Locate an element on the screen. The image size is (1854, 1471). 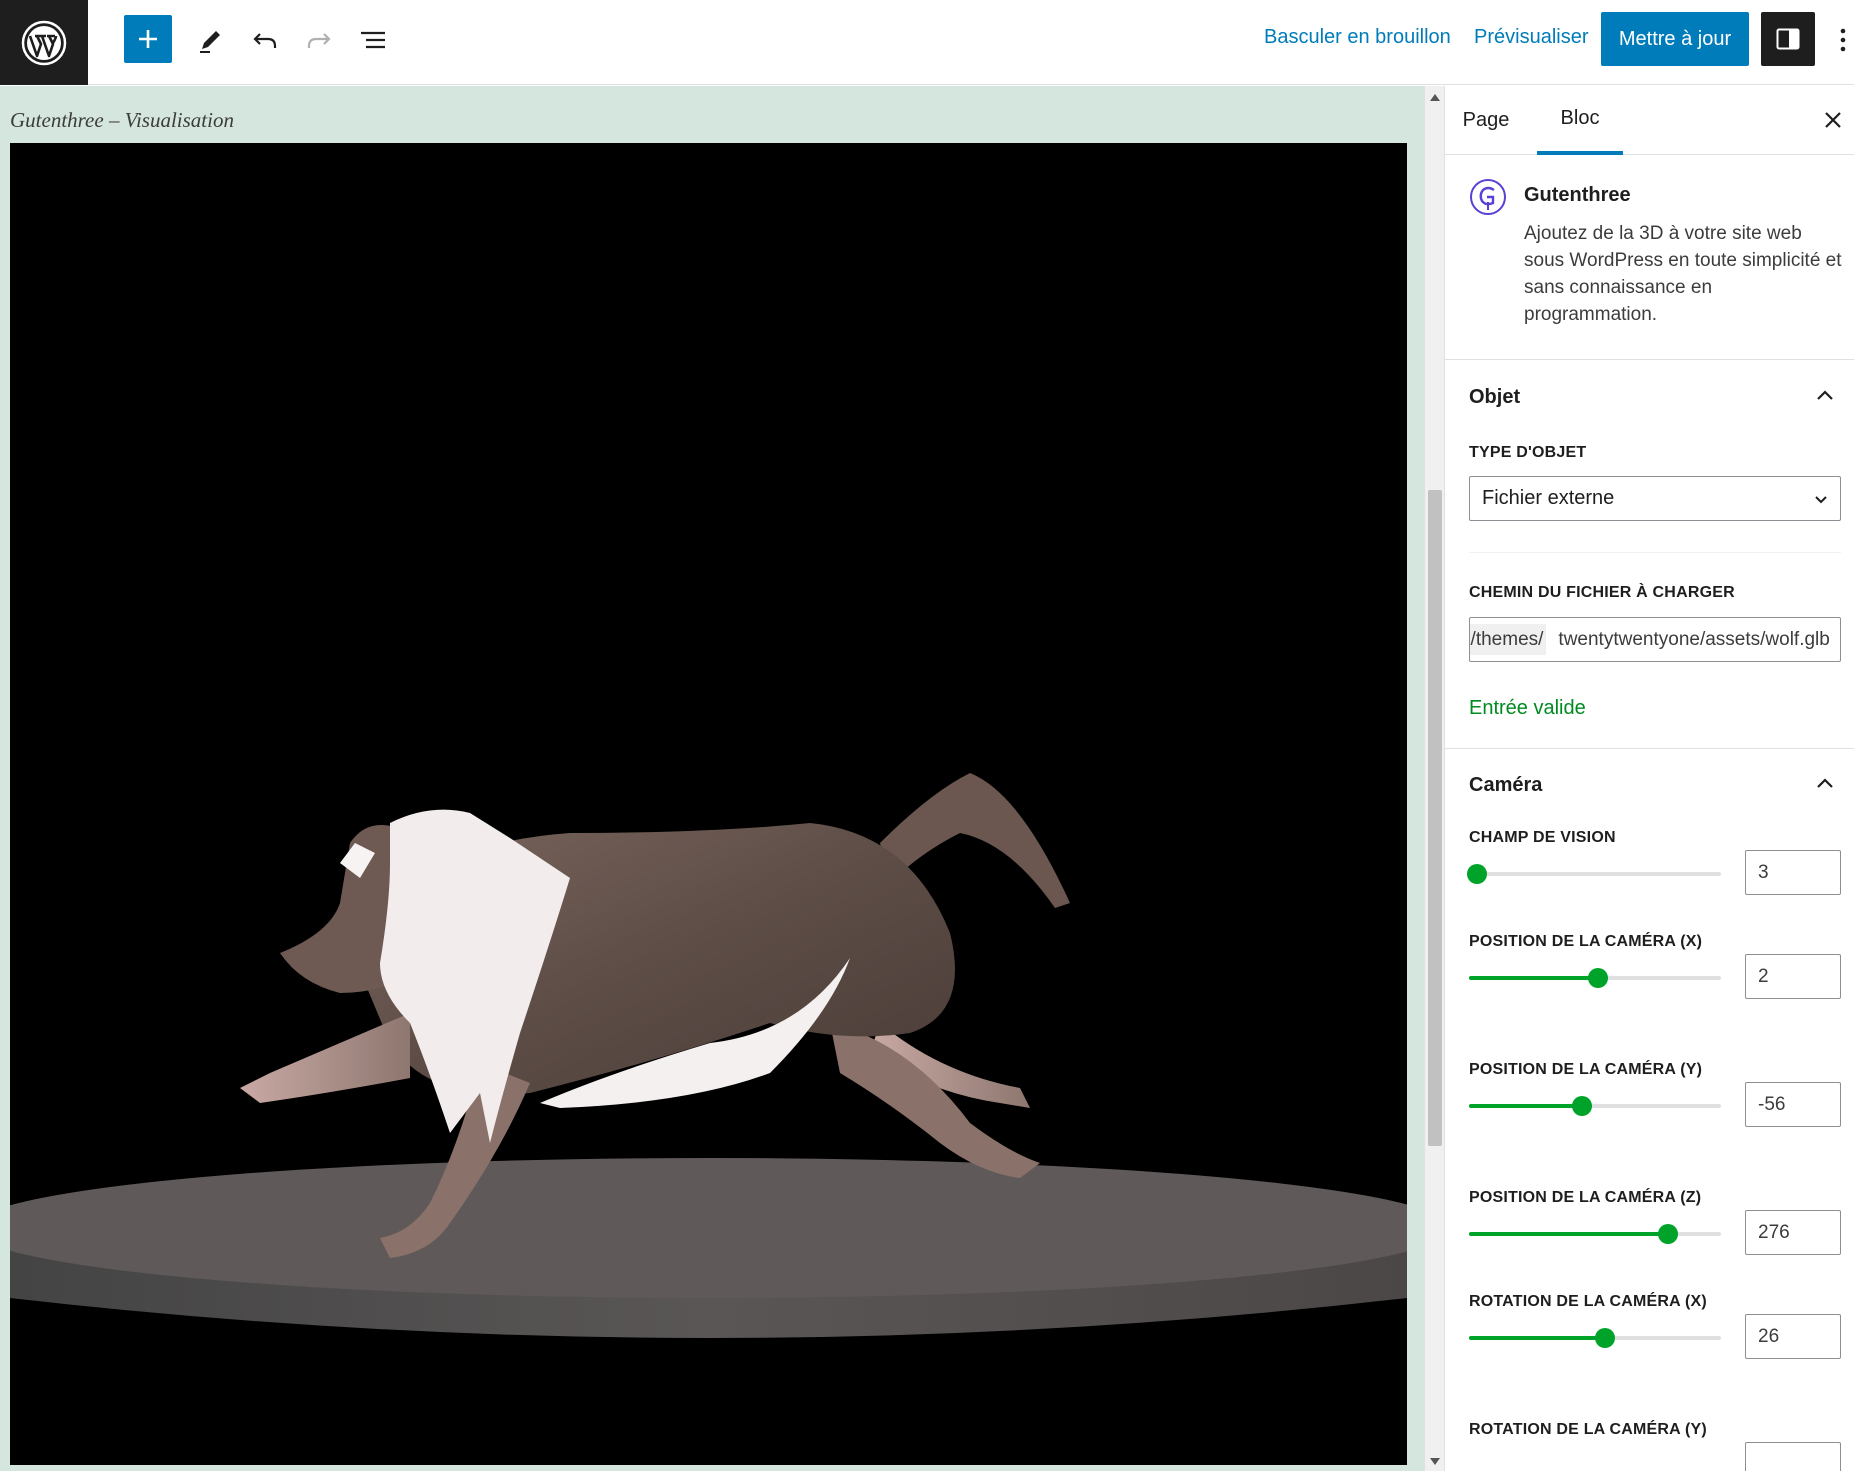
object-type-select: Fichier externe is located at coordinates (1655, 498).